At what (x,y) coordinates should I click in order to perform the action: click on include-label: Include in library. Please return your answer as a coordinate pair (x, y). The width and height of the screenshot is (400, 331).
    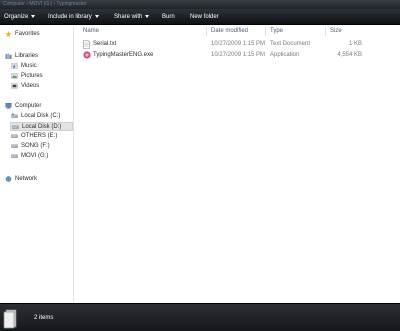
    Looking at the image, I should click on (70, 17).